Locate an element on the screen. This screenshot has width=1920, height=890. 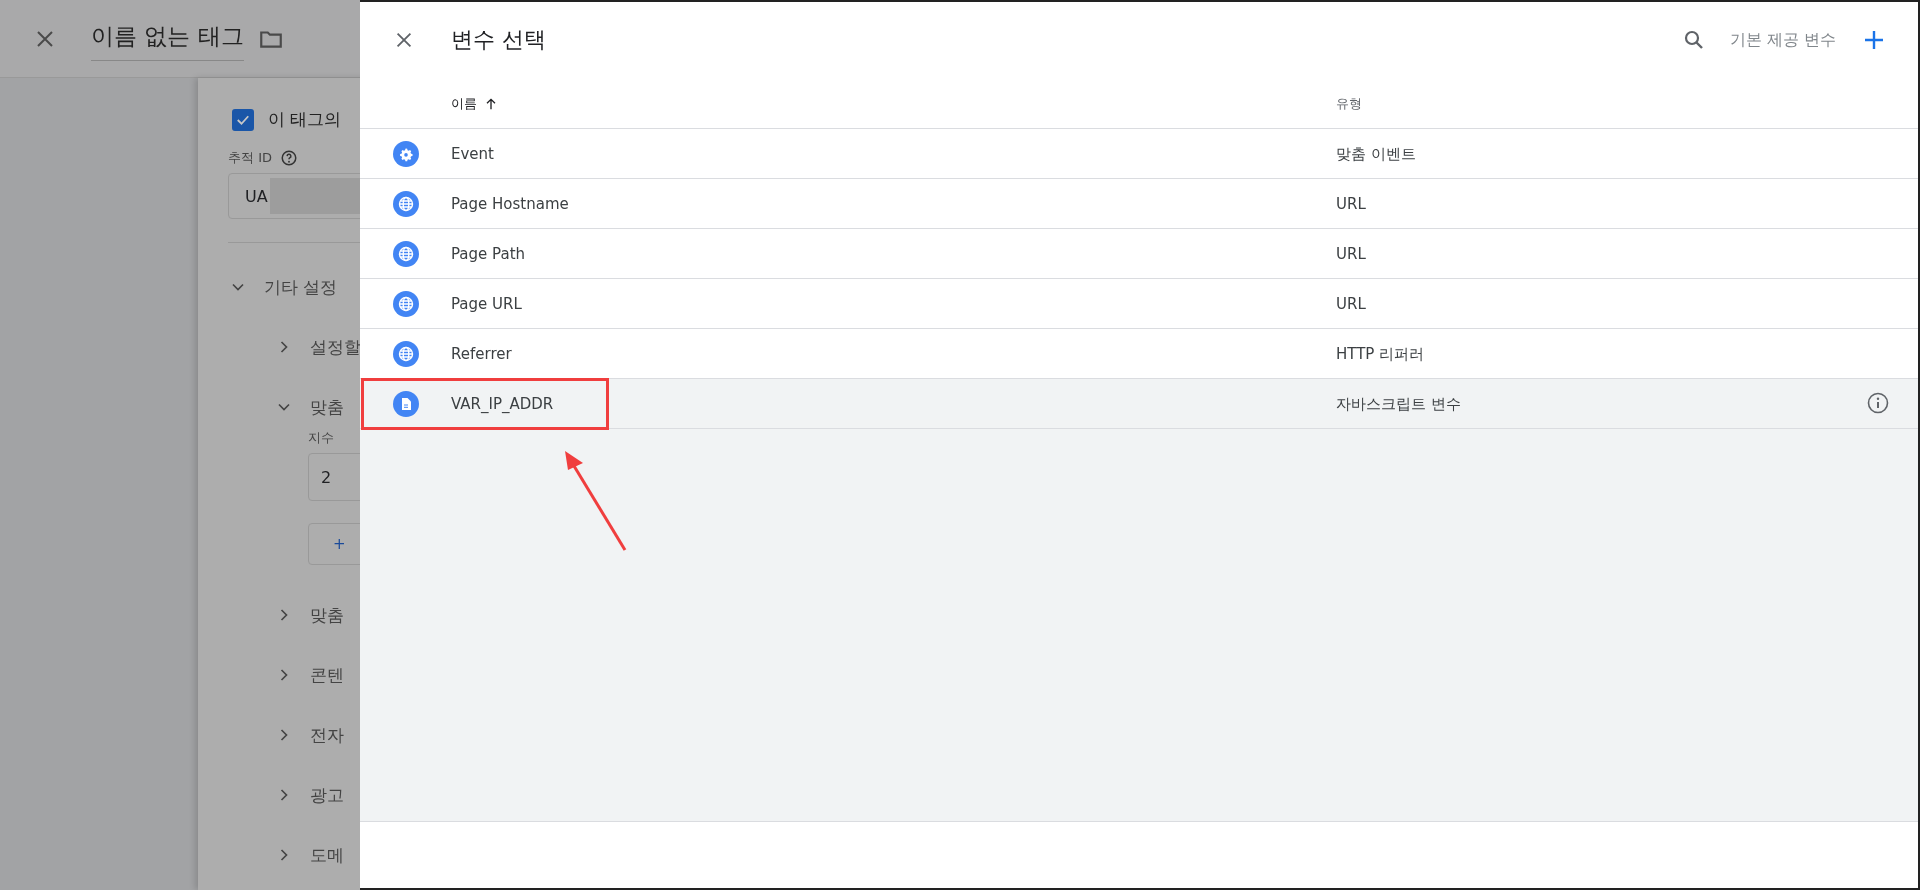
variable-row: Page URL URL is located at coordinates (1139, 304).